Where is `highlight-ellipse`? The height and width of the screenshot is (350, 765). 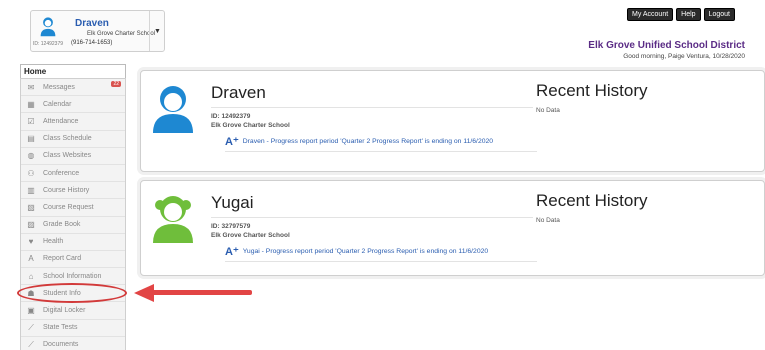
highlight-ellipse is located at coordinates (72, 293).